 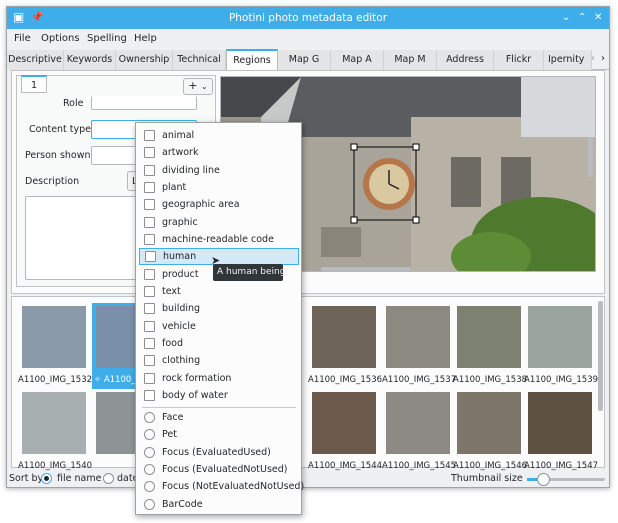 I want to click on tab-flickr: Flickr, so click(x=519, y=60).